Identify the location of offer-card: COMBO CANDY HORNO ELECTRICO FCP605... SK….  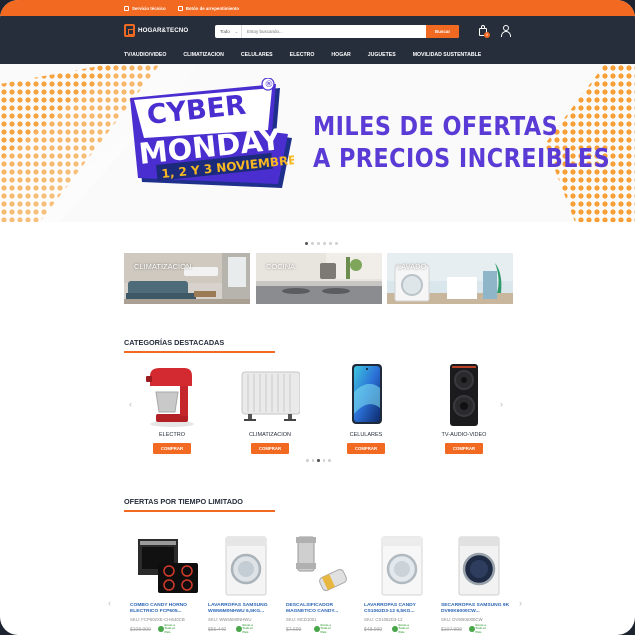
(168, 584).